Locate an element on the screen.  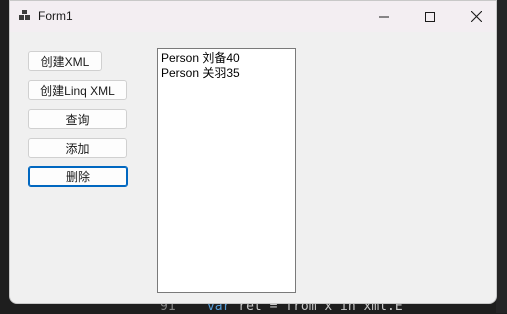
close-button is located at coordinates (474, 16).